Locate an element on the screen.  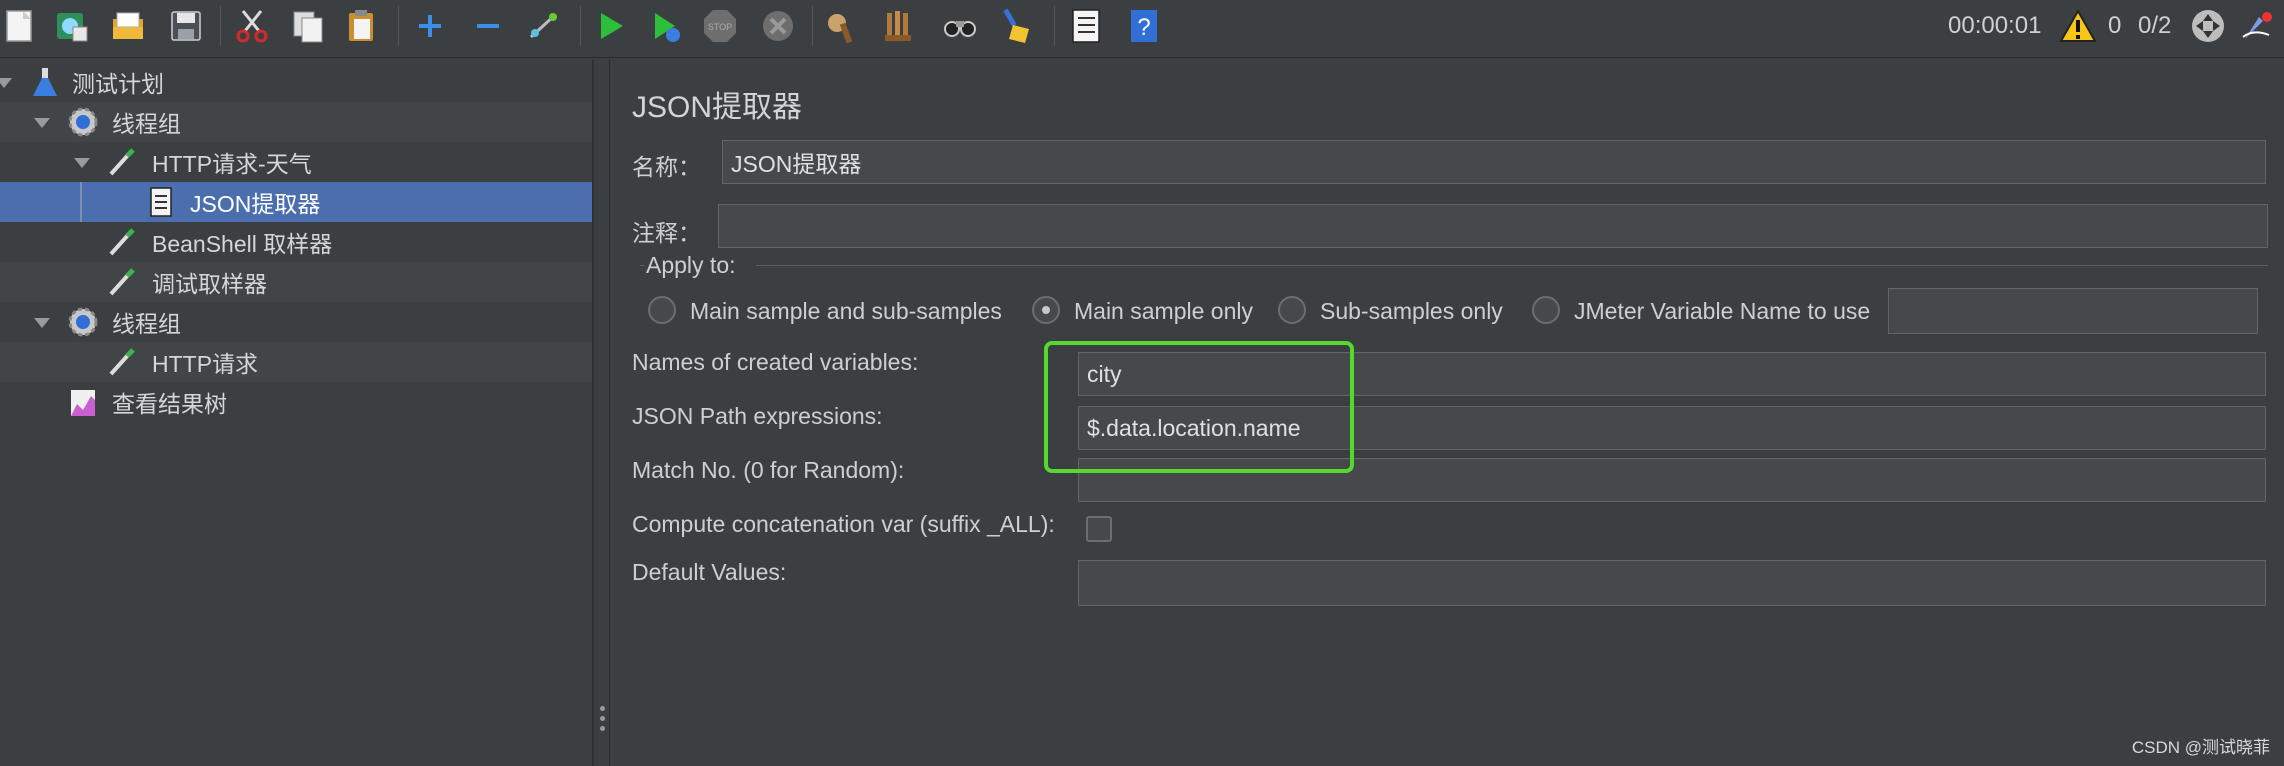
clear-all-icon is located at coordinates (898, 26).